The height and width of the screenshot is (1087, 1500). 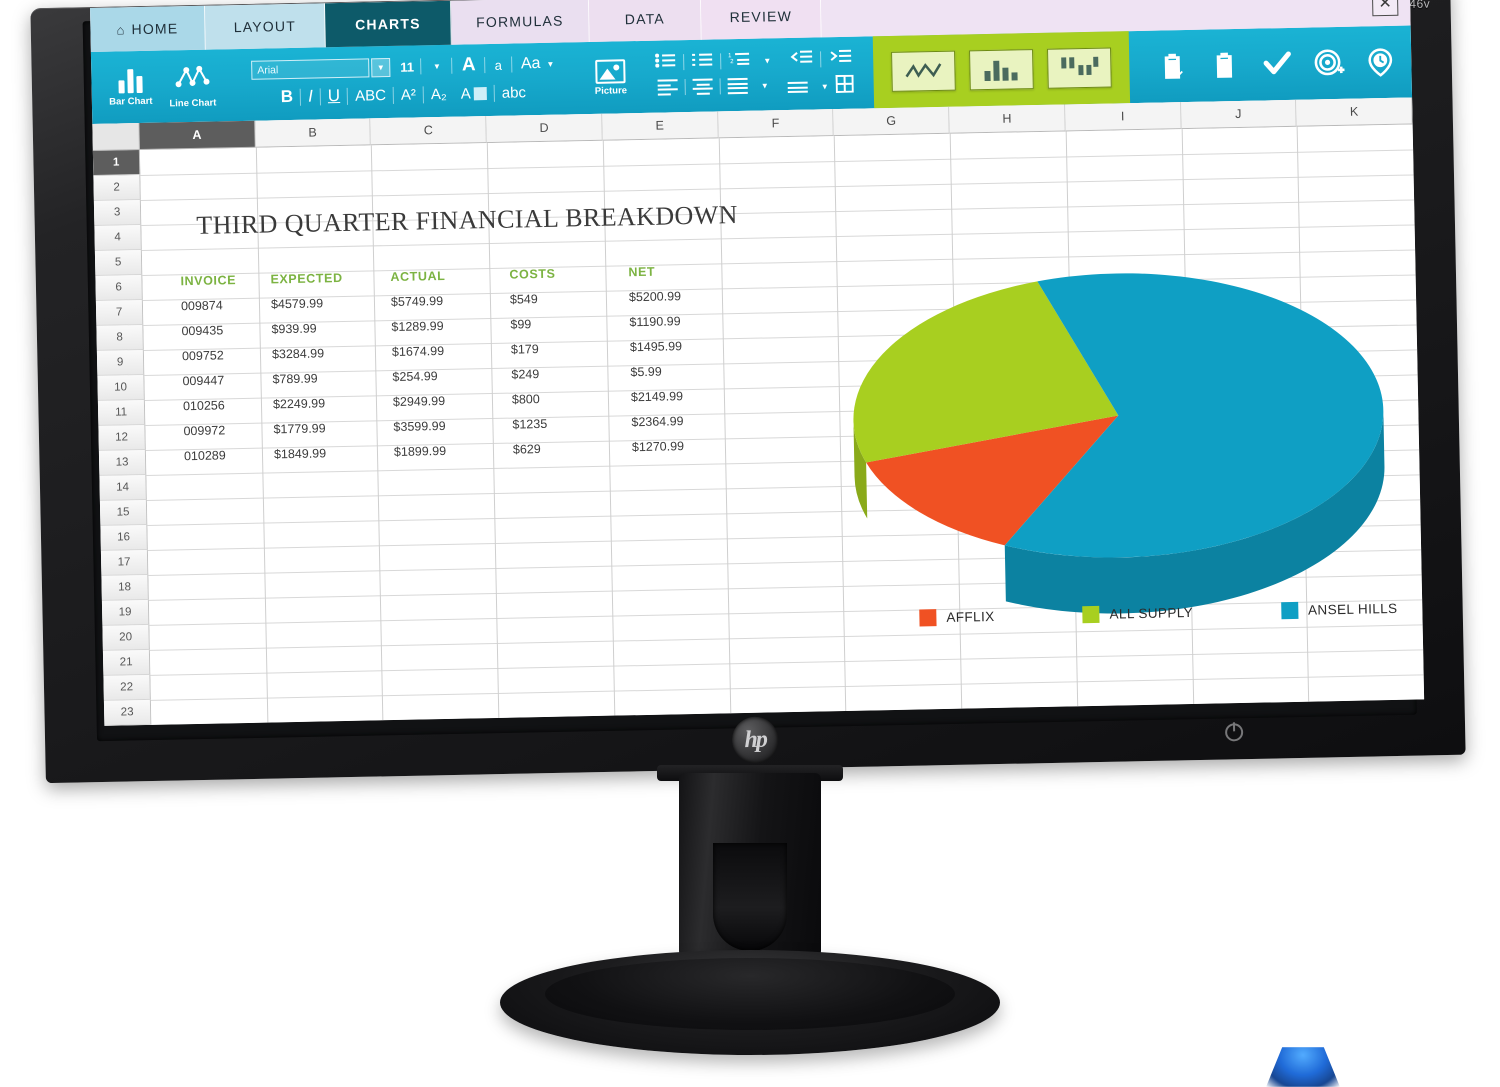 What do you see at coordinates (380, 66) in the screenshot?
I see `font-name-dropdown-icon: ▼` at bounding box center [380, 66].